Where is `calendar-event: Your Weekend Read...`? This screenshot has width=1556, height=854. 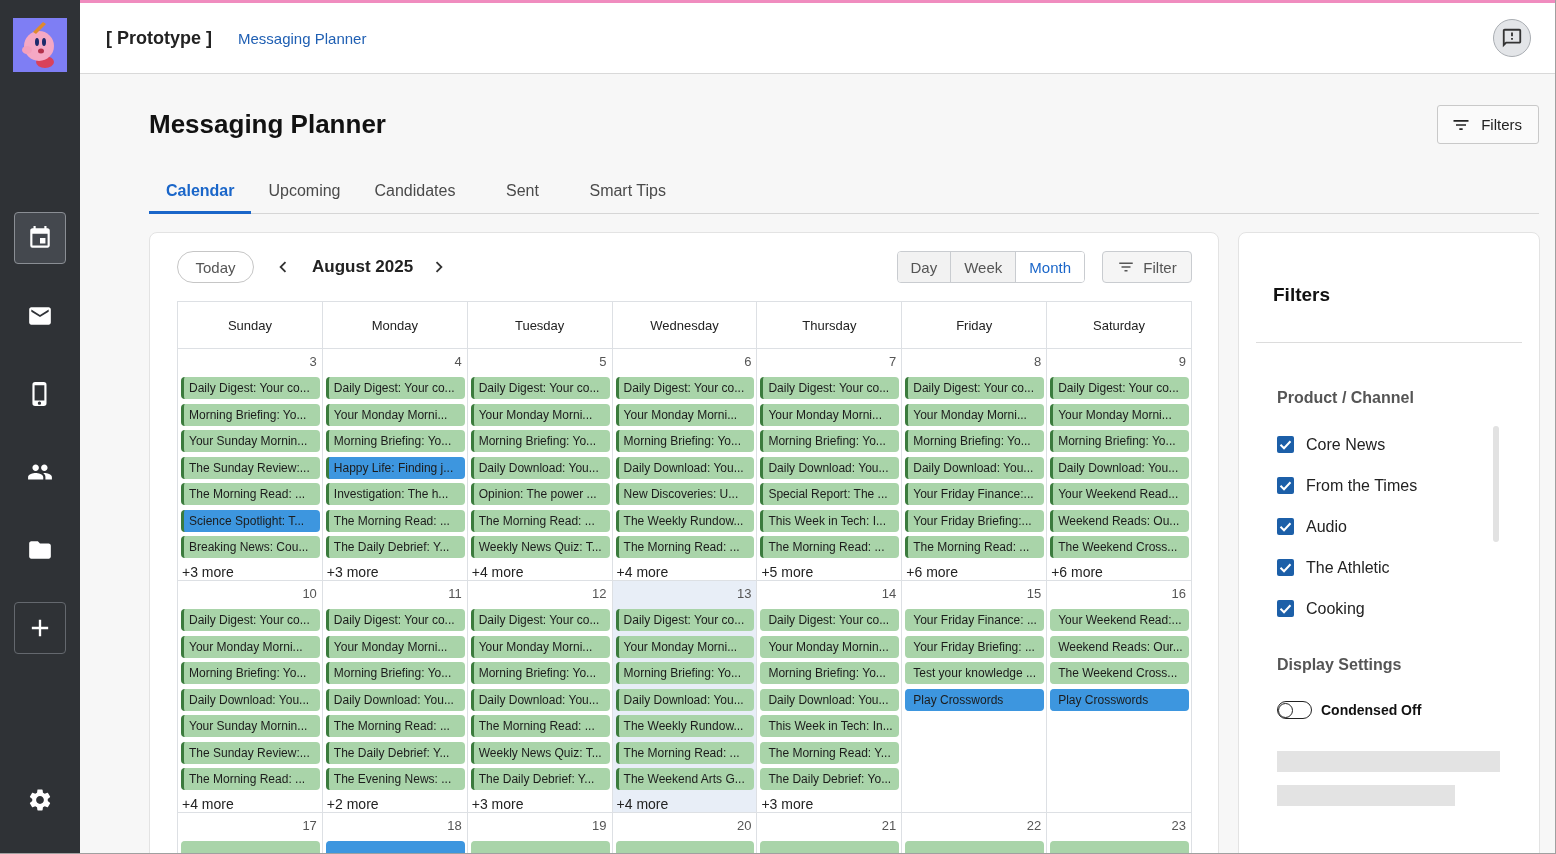
calendar-event: Your Weekend Read... is located at coordinates (1119, 494).